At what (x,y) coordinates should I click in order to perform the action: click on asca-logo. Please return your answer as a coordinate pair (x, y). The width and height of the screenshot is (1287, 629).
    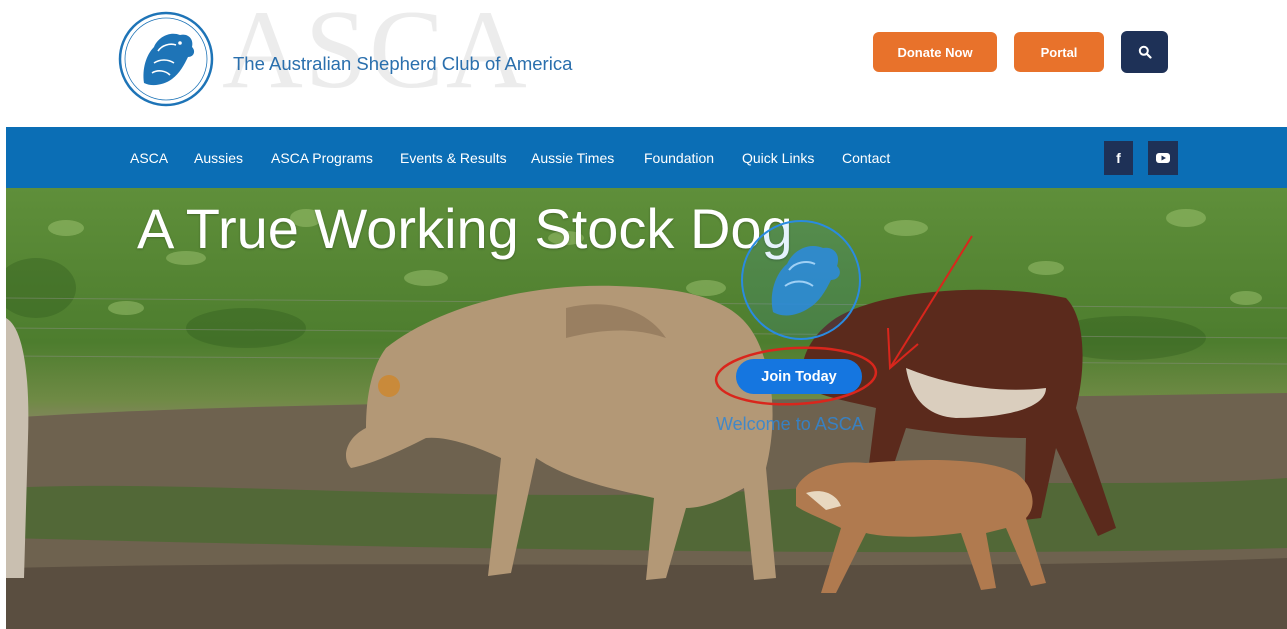
    Looking at the image, I should click on (166, 59).